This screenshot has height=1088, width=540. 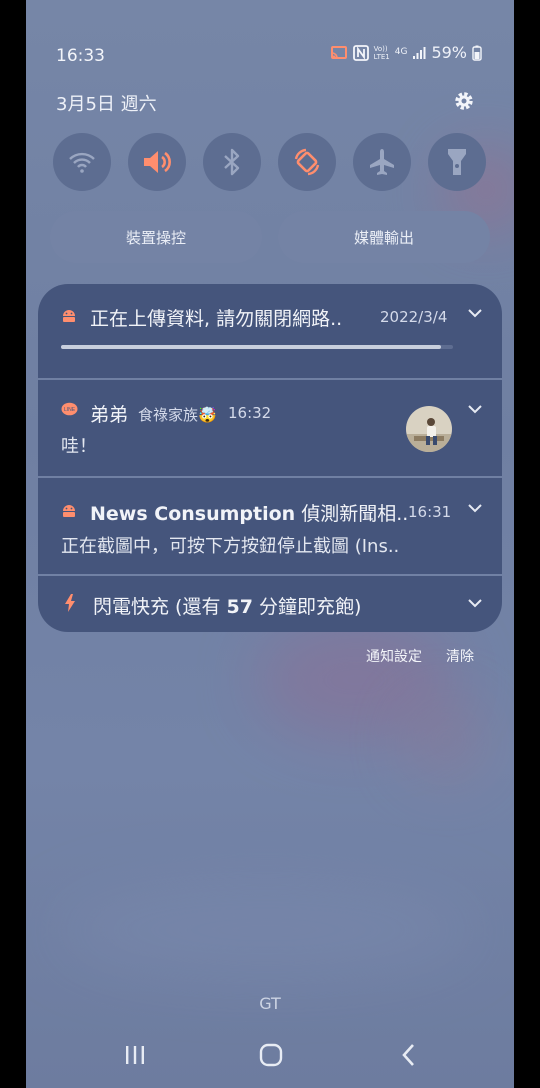 I want to click on upload-progress-fill, so click(x=251, y=347).